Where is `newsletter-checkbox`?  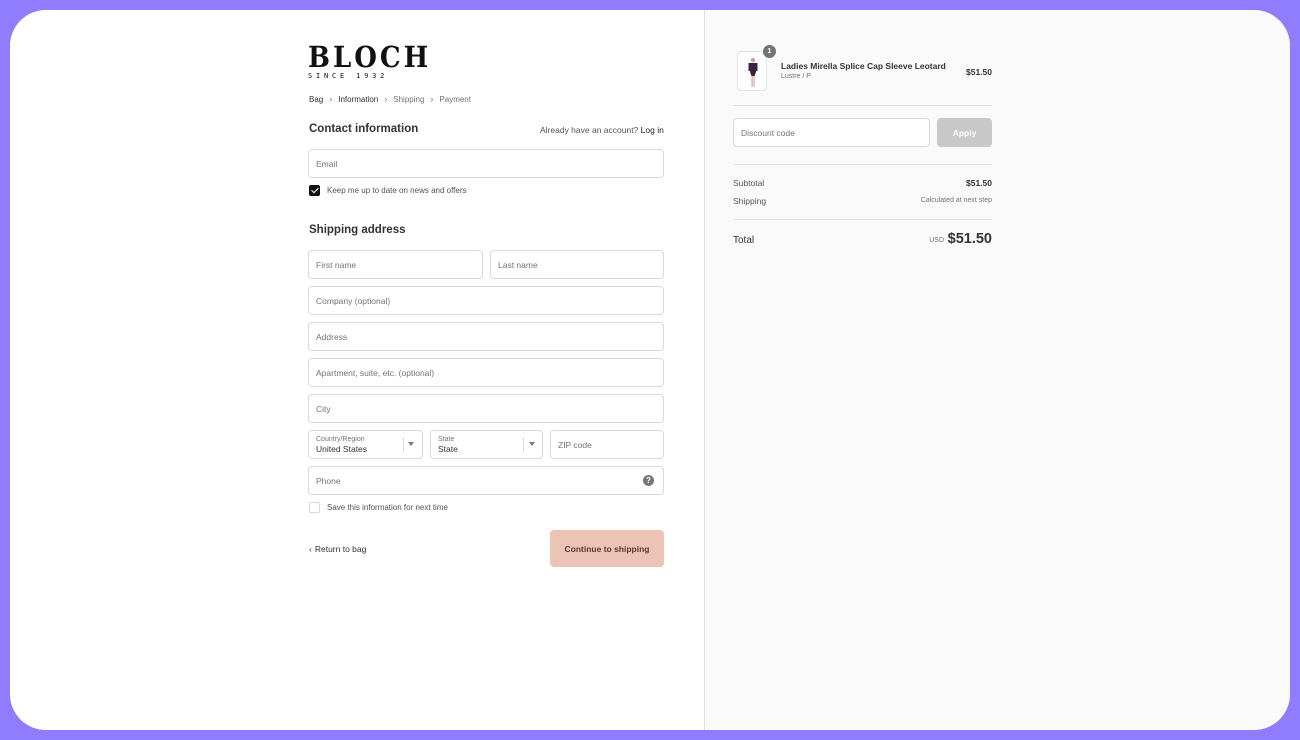 newsletter-checkbox is located at coordinates (314, 190).